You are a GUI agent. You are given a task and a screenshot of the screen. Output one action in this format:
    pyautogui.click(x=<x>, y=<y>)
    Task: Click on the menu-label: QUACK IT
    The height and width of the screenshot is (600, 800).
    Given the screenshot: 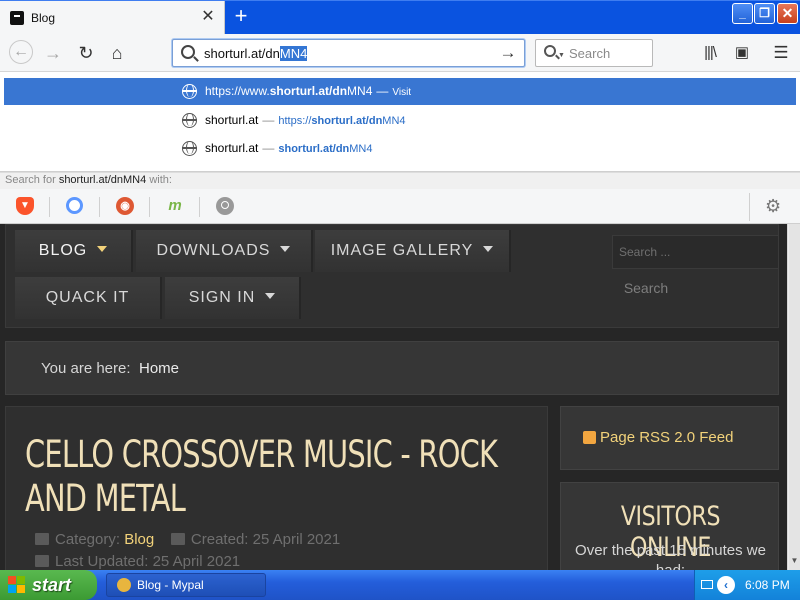 What is the action you would take?
    pyautogui.click(x=87, y=297)
    